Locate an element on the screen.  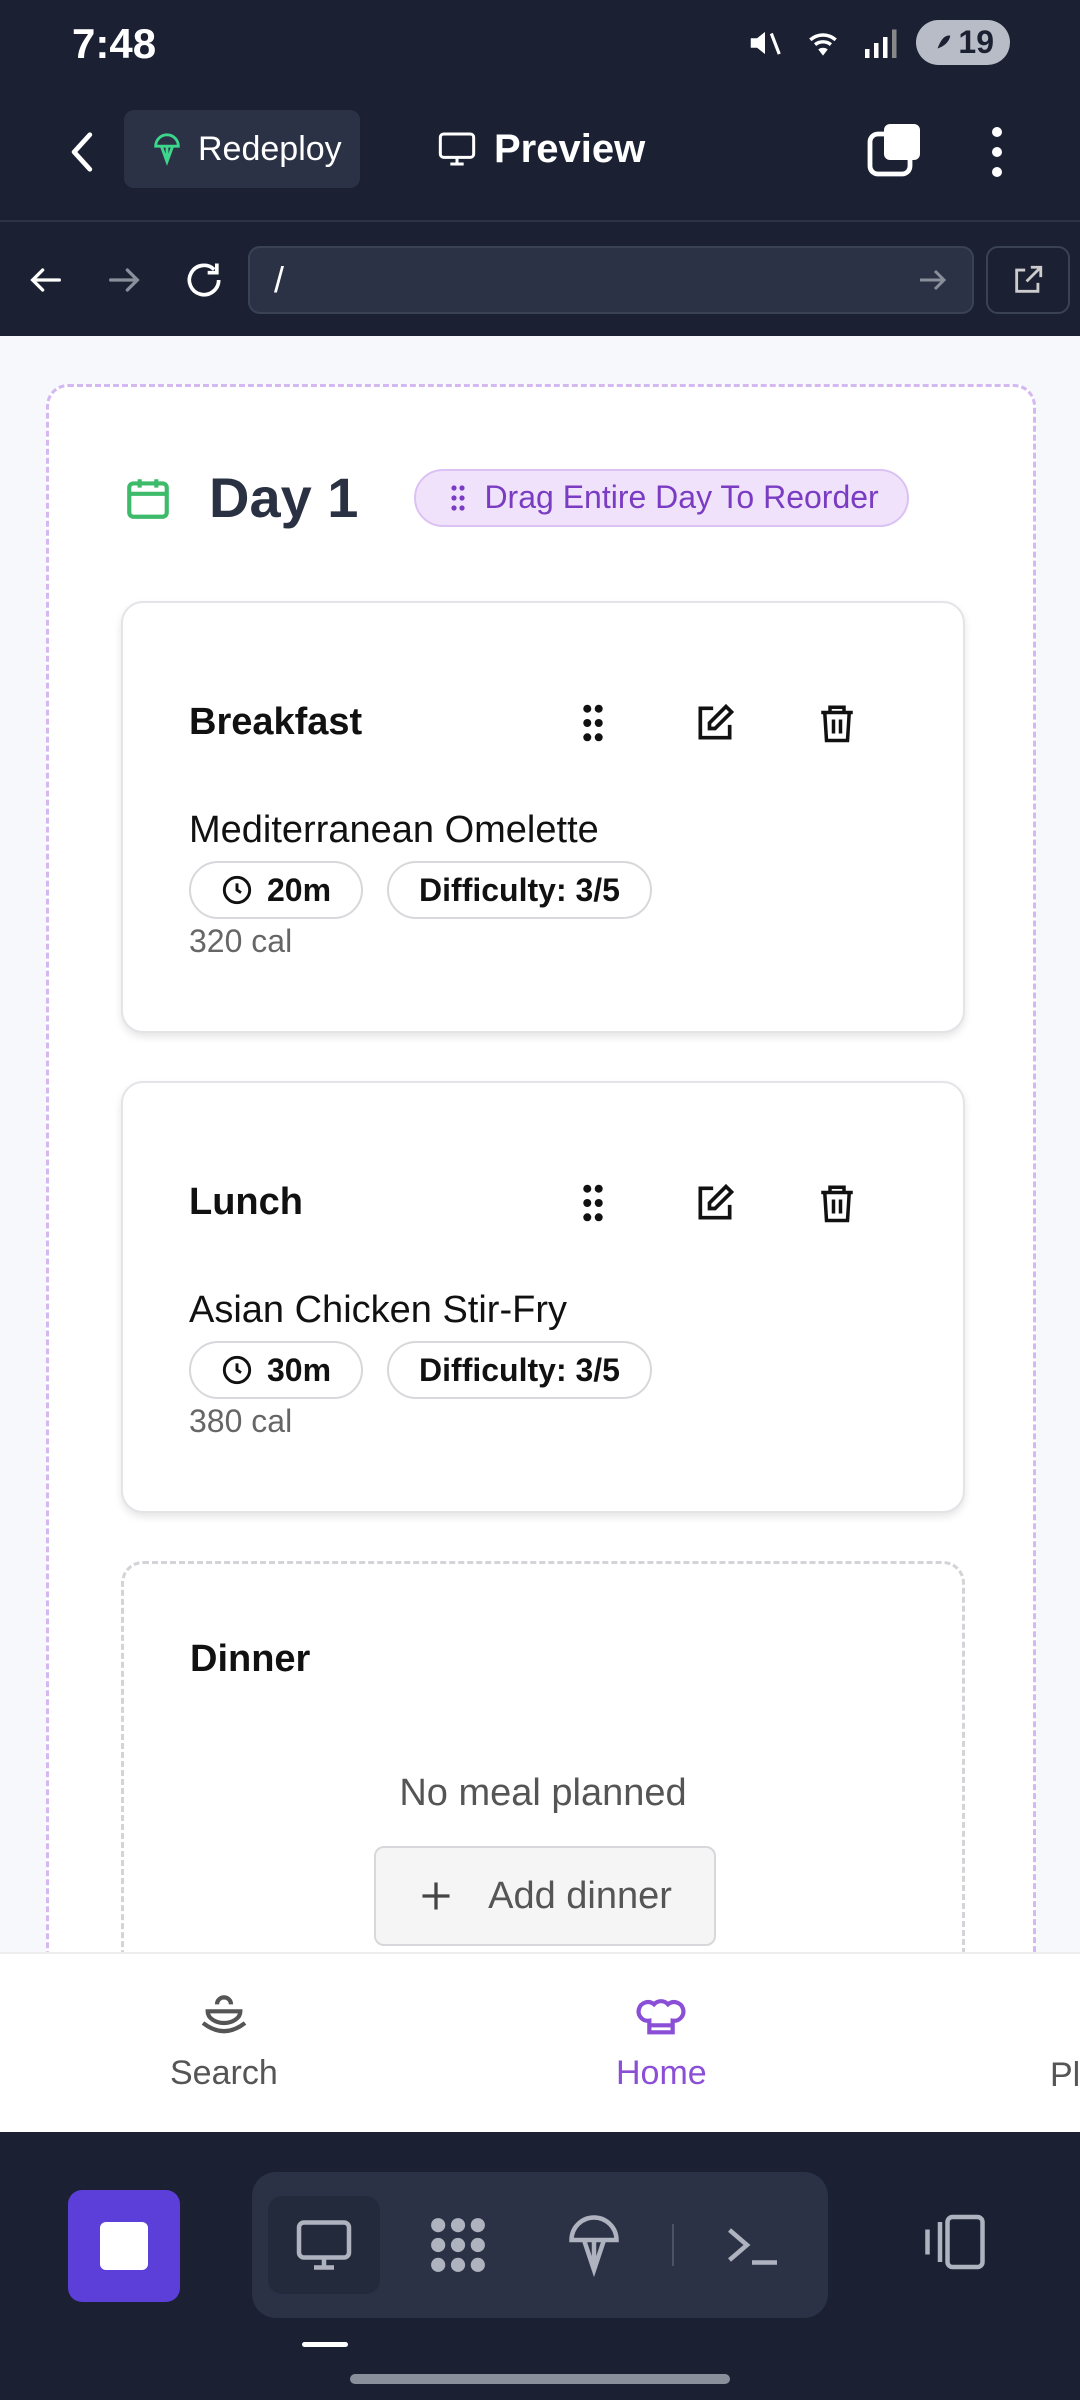
network-button is located at coordinates (594, 2245).